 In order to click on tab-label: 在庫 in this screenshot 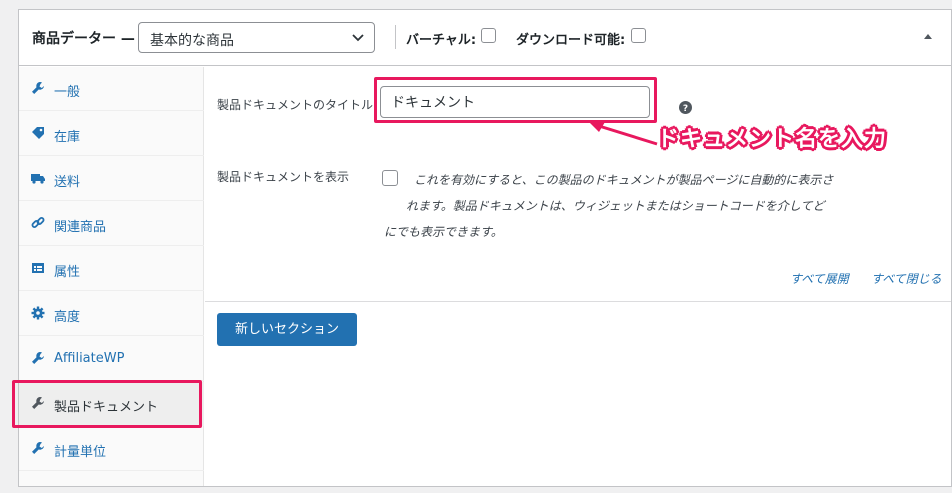, I will do `click(67, 137)`.